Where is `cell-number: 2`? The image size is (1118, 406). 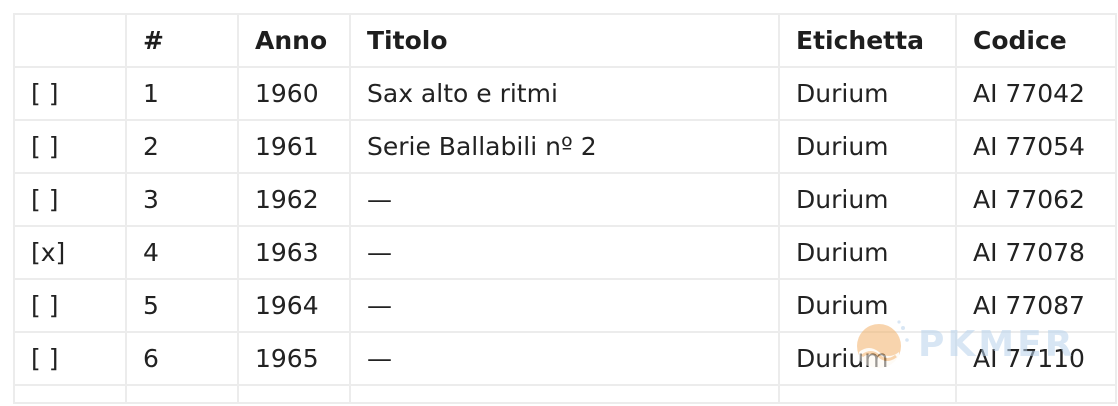 cell-number: 2 is located at coordinates (182, 146).